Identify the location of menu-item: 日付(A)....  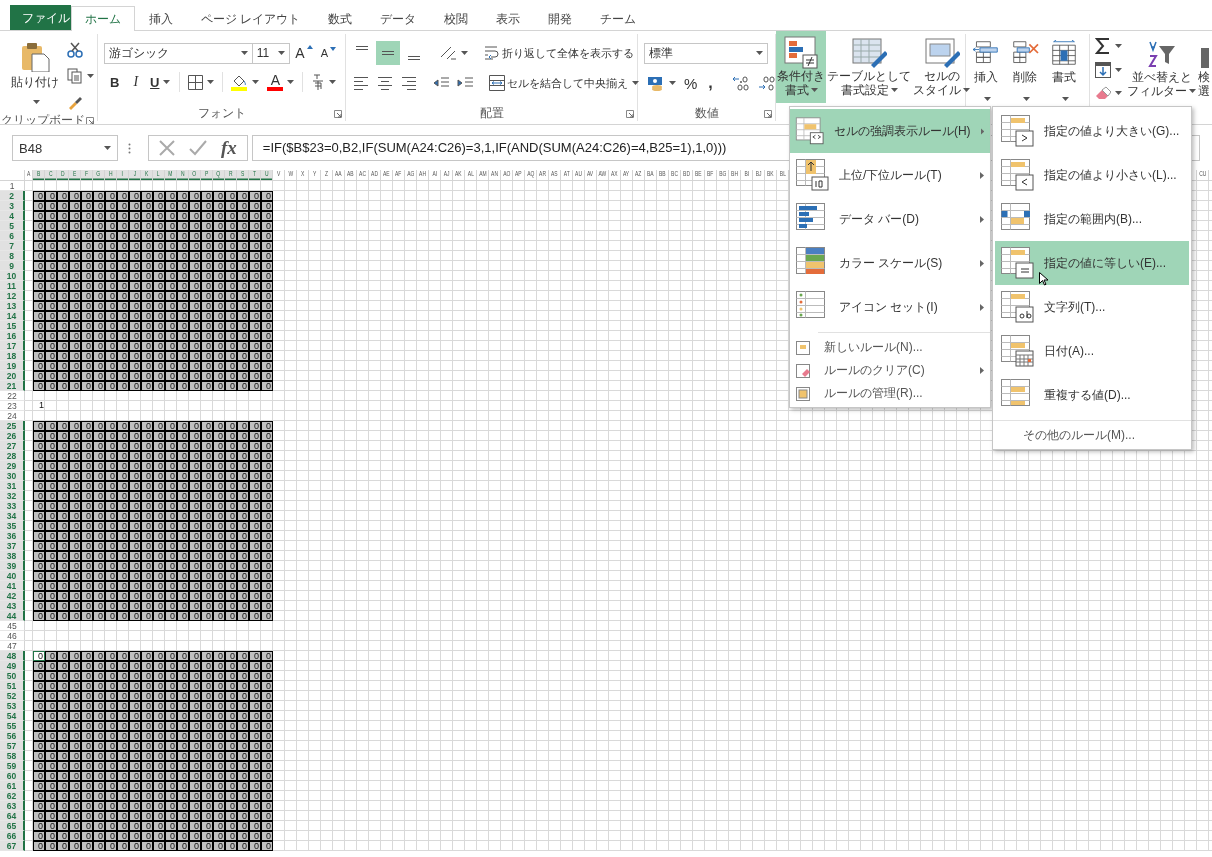
(1092, 351).